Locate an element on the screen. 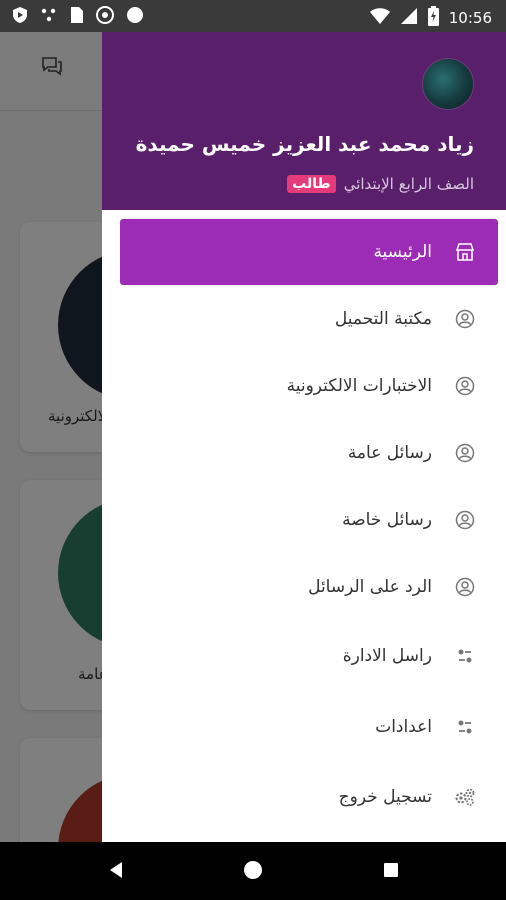 The image size is (506, 900). status-bar: 10:56 is located at coordinates (253, 16).